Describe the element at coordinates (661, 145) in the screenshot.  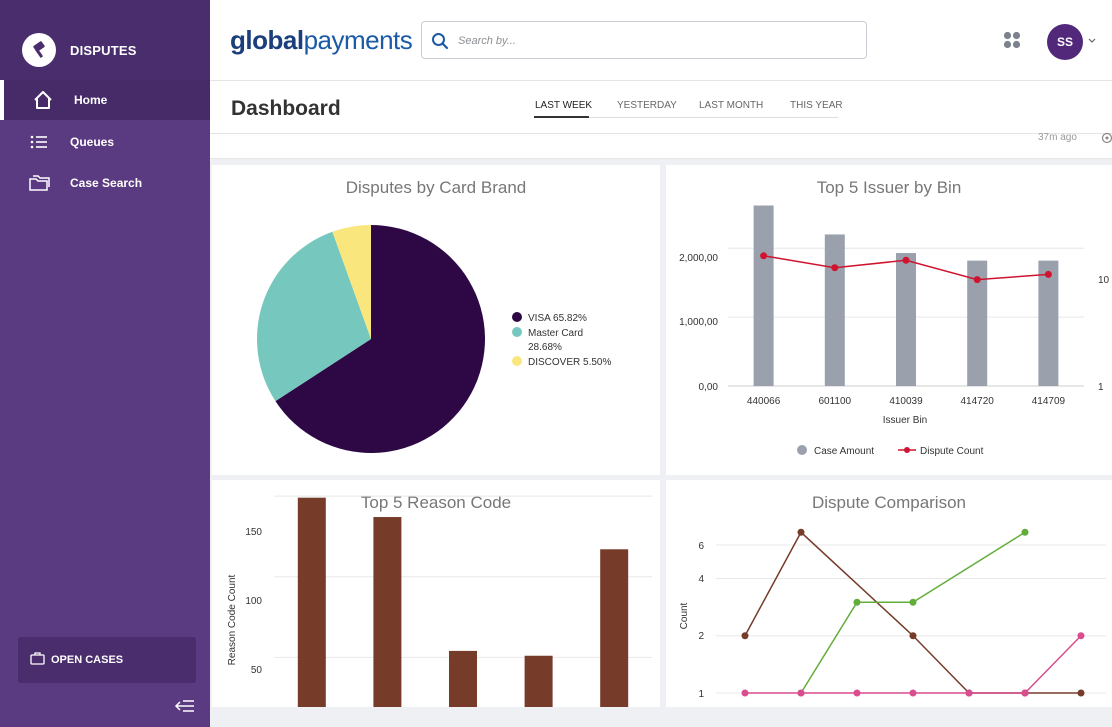
I see `refresh-strip: 37m ago` at that location.